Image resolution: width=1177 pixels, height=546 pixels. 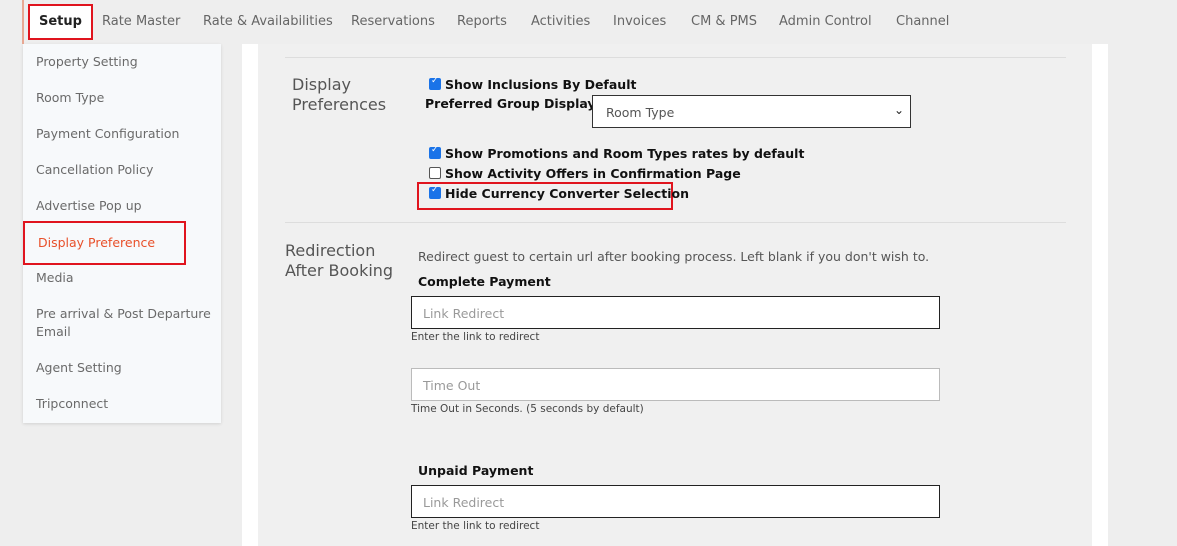 I want to click on tab-admin-control: Admin Control, so click(x=825, y=22).